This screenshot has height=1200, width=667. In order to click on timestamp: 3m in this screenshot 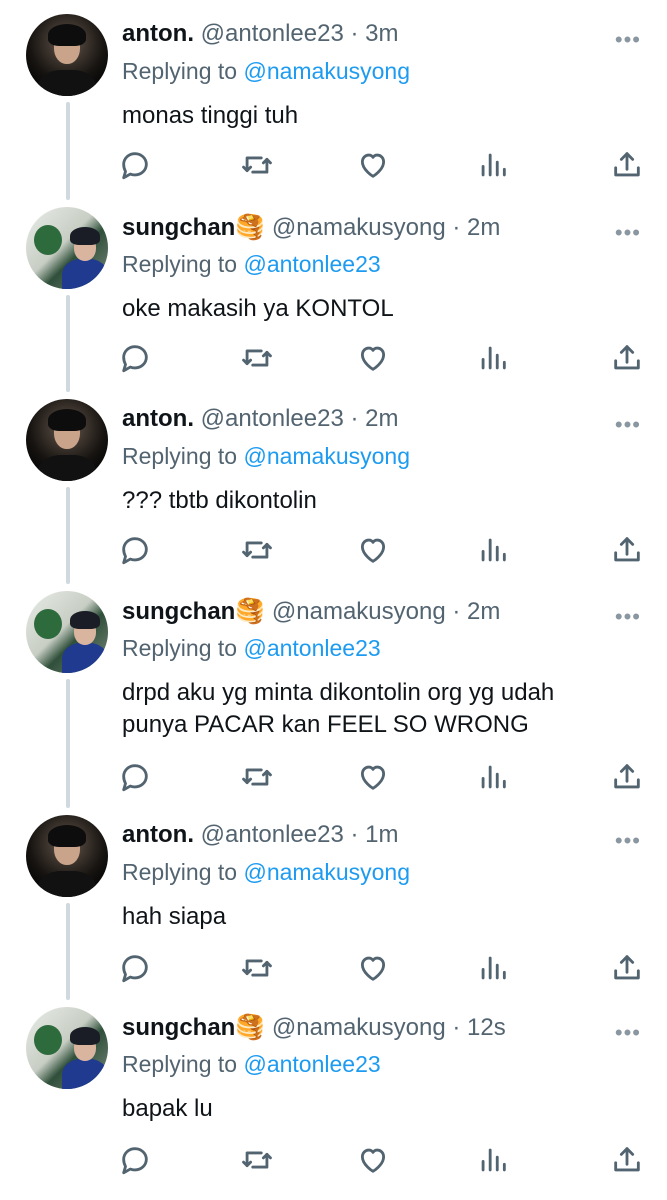, I will do `click(381, 33)`.